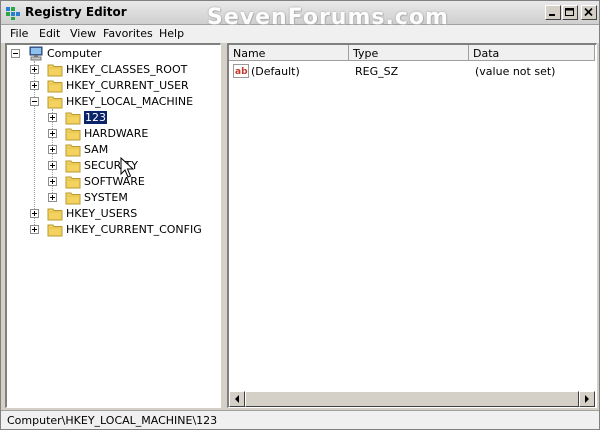 The height and width of the screenshot is (430, 600). Describe the element at coordinates (249, 53) in the screenshot. I see `column-header-label: Name` at that location.